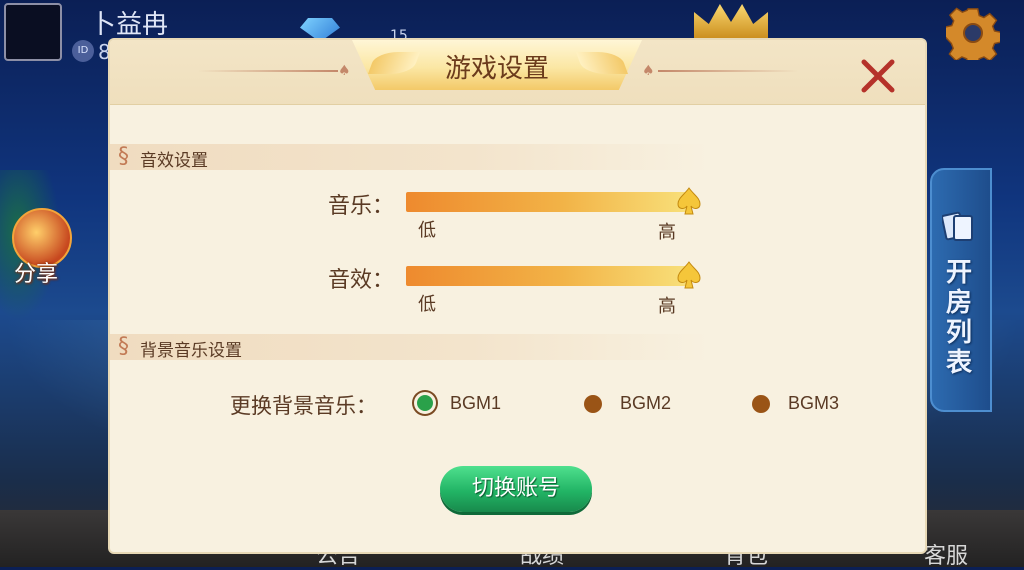  I want to click on radio-selected-icon, so click(425, 403).